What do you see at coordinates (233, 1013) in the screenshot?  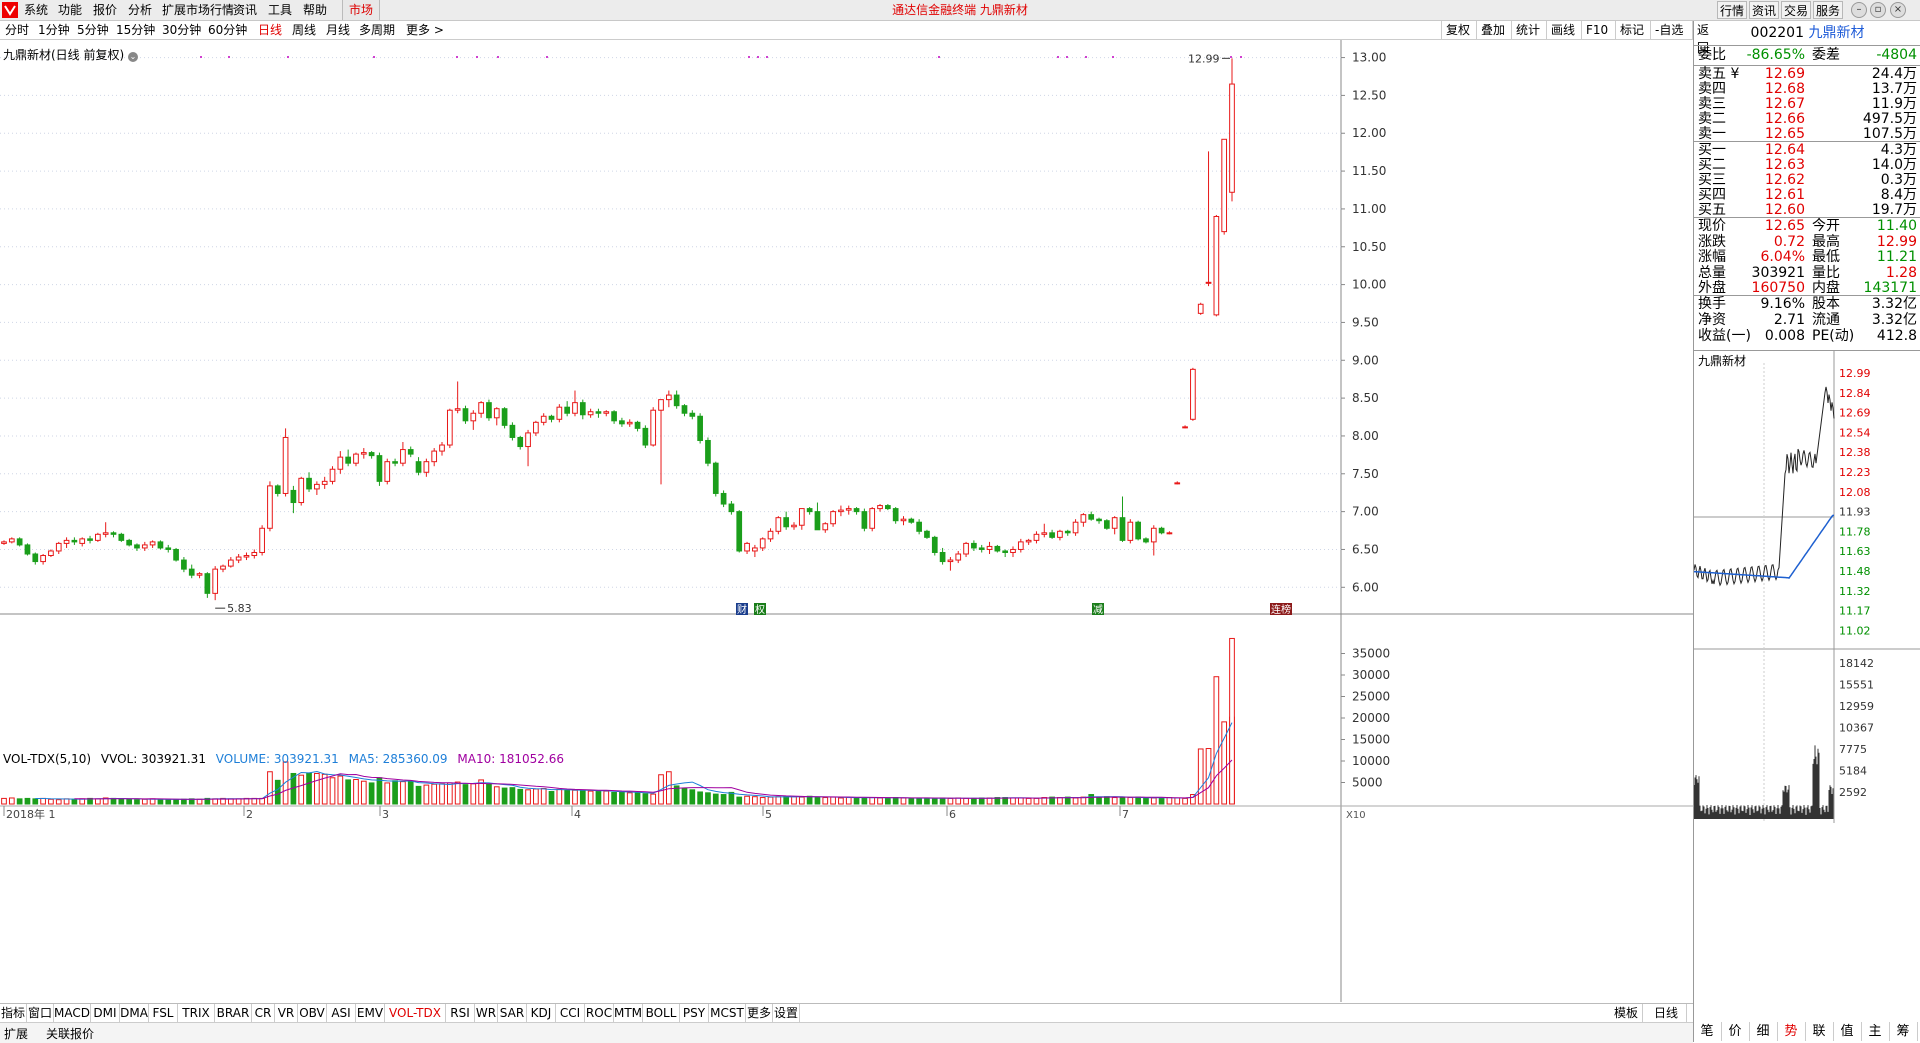 I see `indicator-tab-7: BRAR` at bounding box center [233, 1013].